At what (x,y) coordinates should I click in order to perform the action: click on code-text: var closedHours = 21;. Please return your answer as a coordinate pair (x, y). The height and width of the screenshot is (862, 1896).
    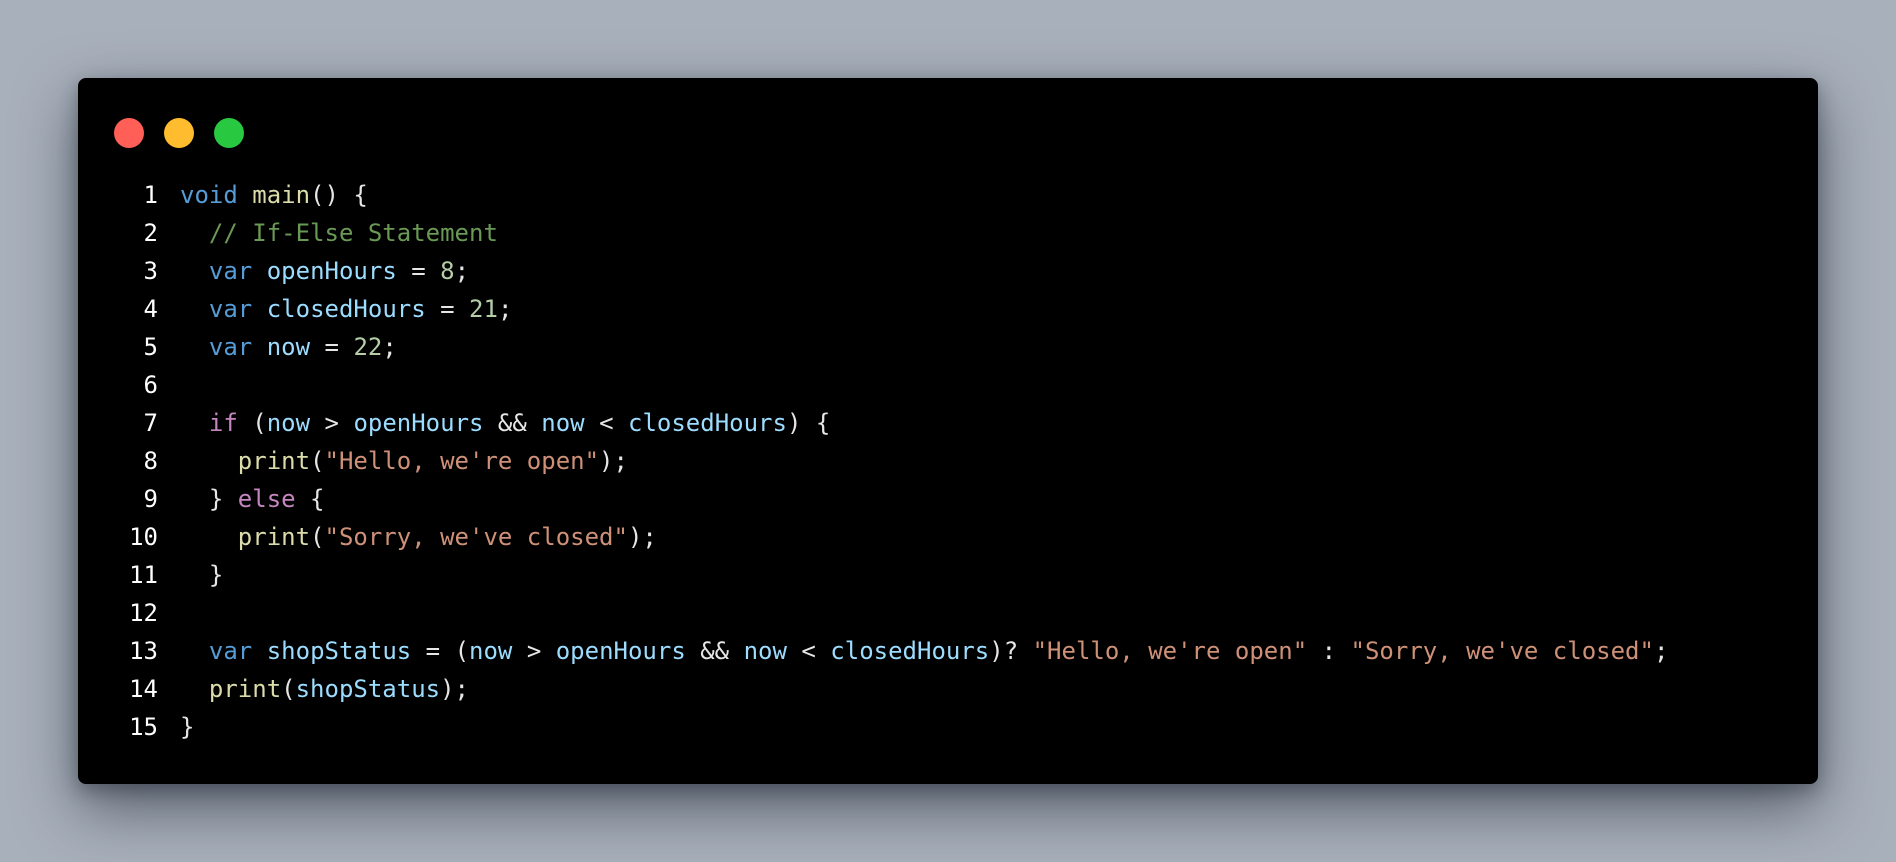
    Looking at the image, I should click on (335, 309).